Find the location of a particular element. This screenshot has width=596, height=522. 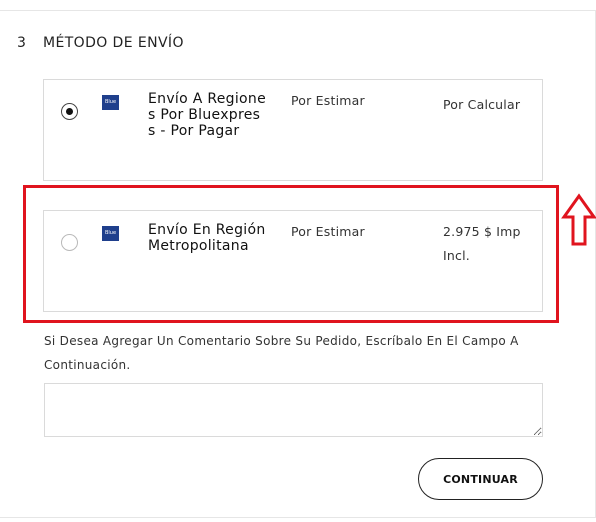

section-header: 3 MÉTODO DE ENVÍO is located at coordinates (100, 43).